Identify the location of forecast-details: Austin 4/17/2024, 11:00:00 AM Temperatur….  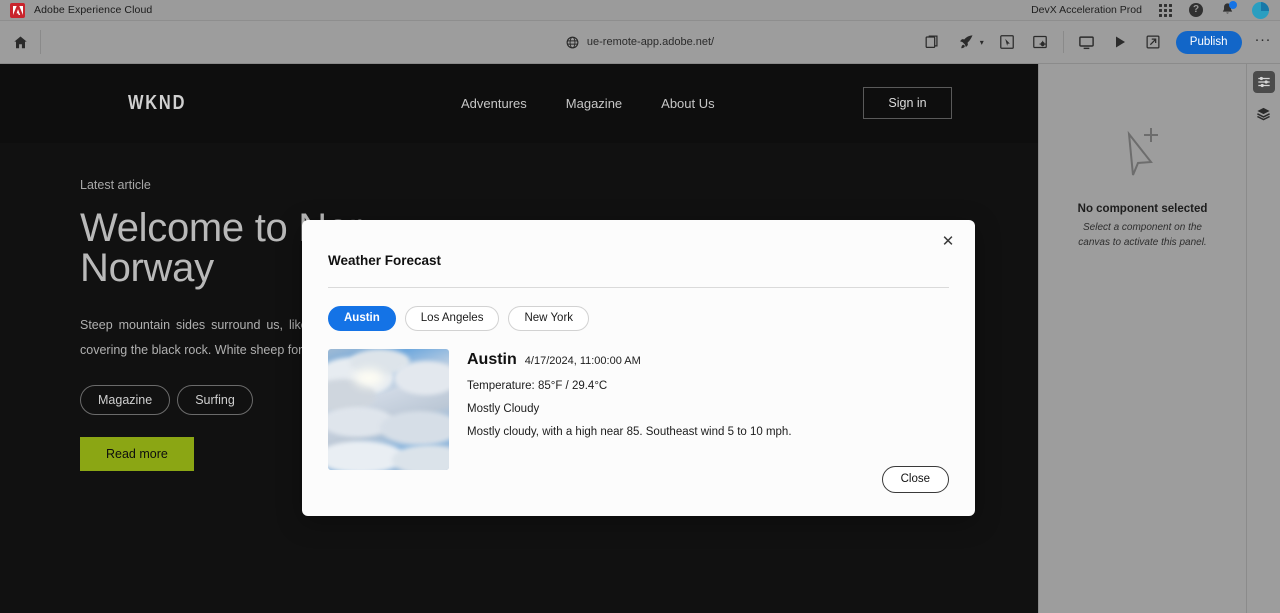
(629, 409).